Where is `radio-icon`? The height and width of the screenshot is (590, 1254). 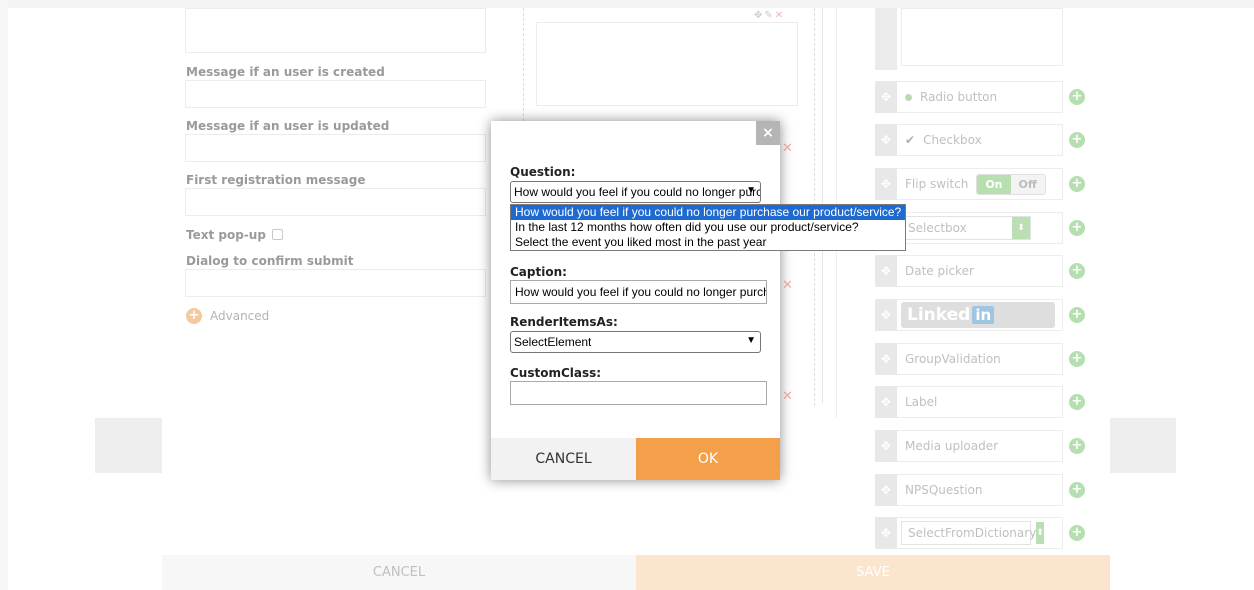
radio-icon is located at coordinates (908, 97).